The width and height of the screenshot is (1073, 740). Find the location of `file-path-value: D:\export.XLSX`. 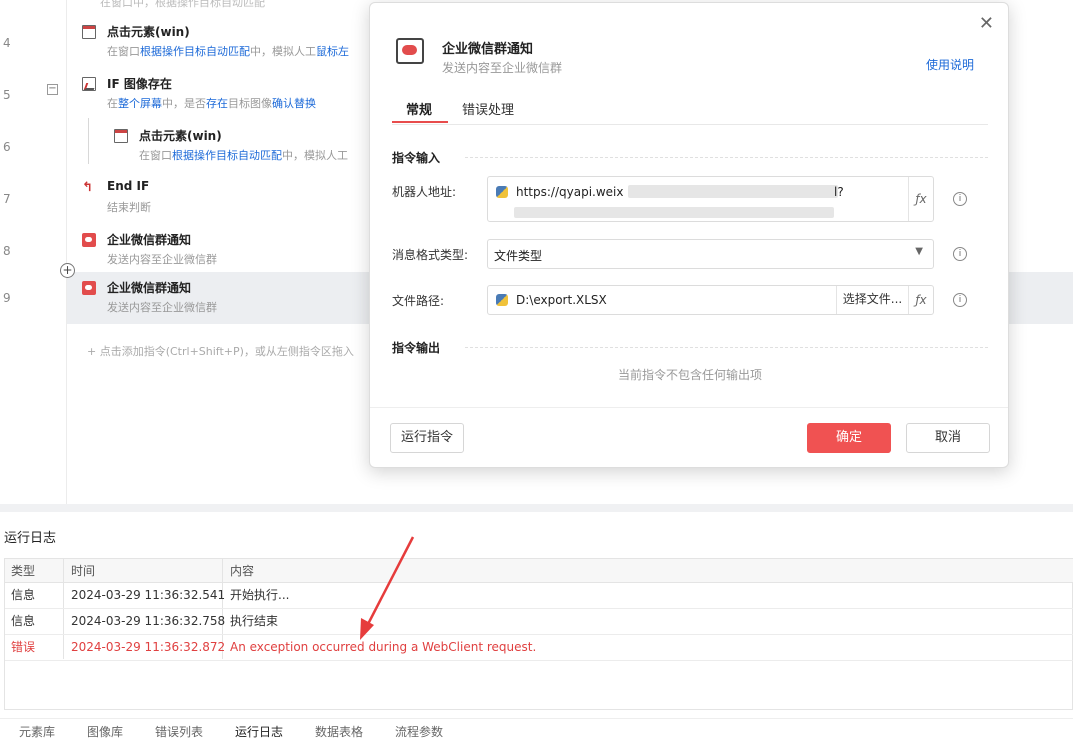

file-path-value: D:\export.XLSX is located at coordinates (561, 300).